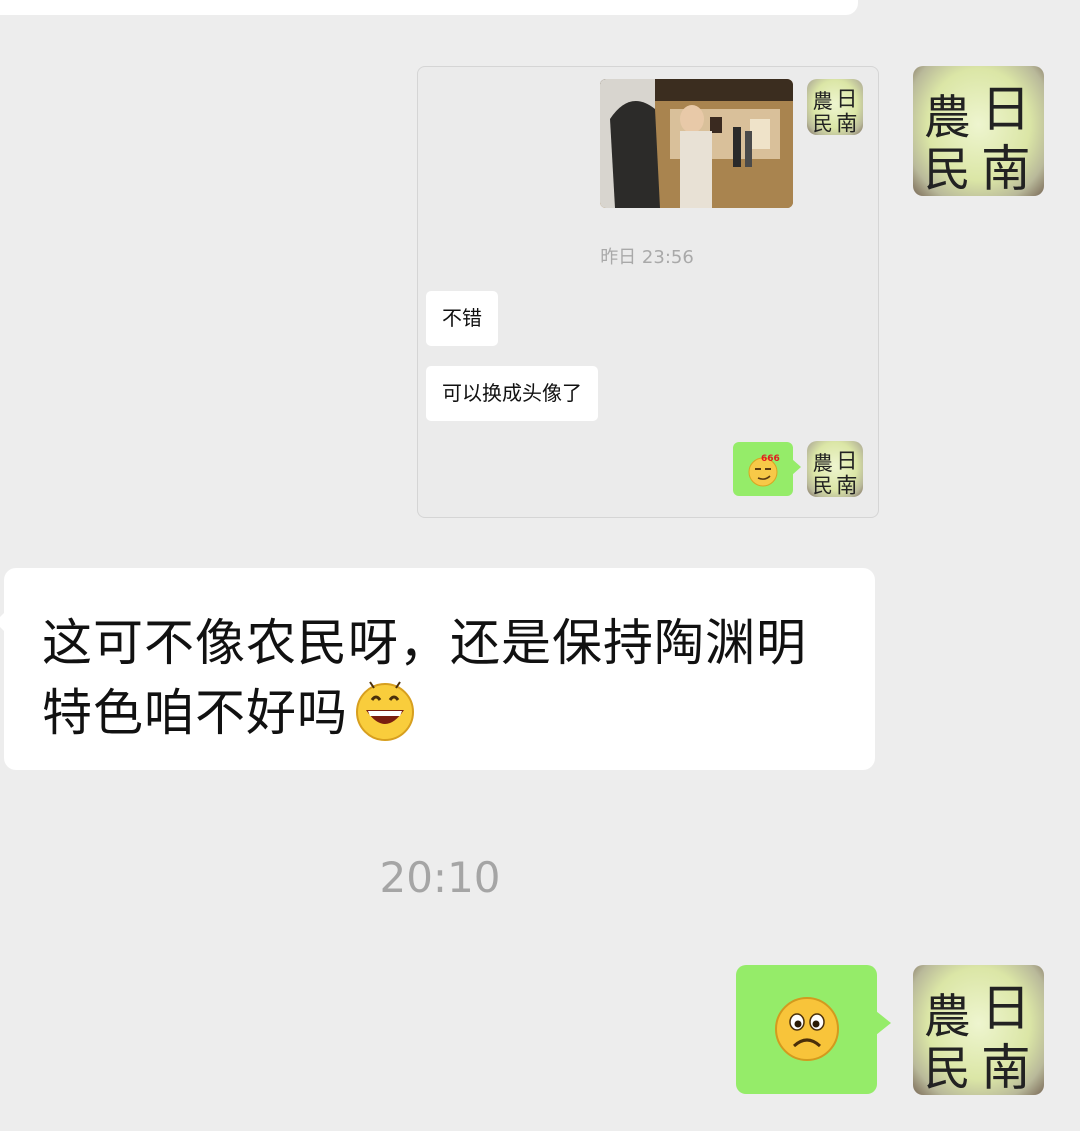  I want to click on outgoing-emoji-bubble, so click(813, 1029).